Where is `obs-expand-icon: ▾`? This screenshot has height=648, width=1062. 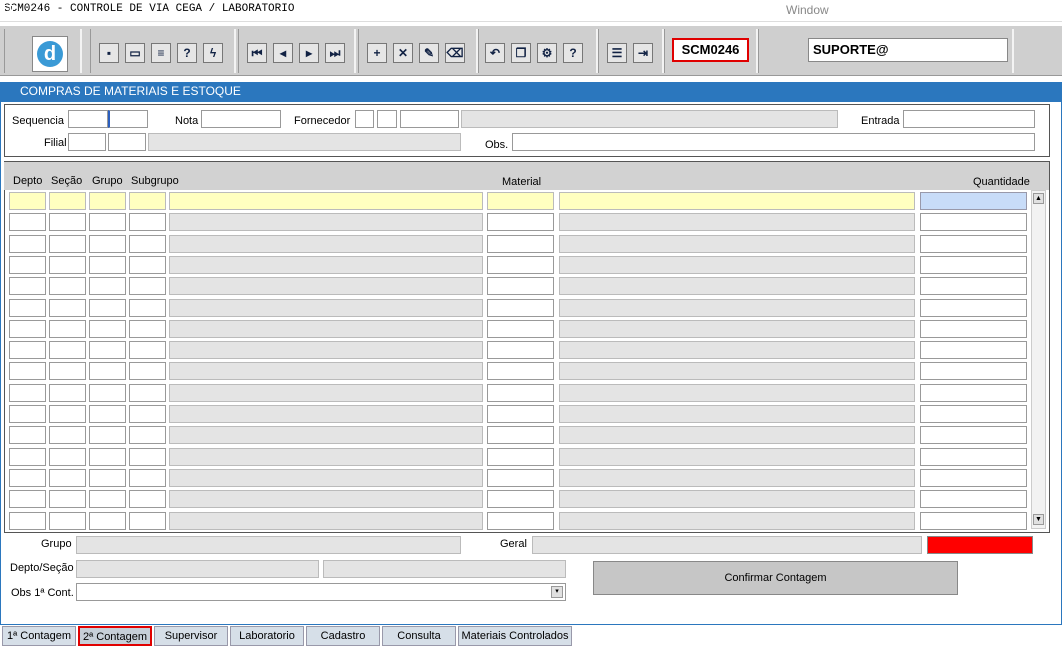
obs-expand-icon: ▾ is located at coordinates (557, 592).